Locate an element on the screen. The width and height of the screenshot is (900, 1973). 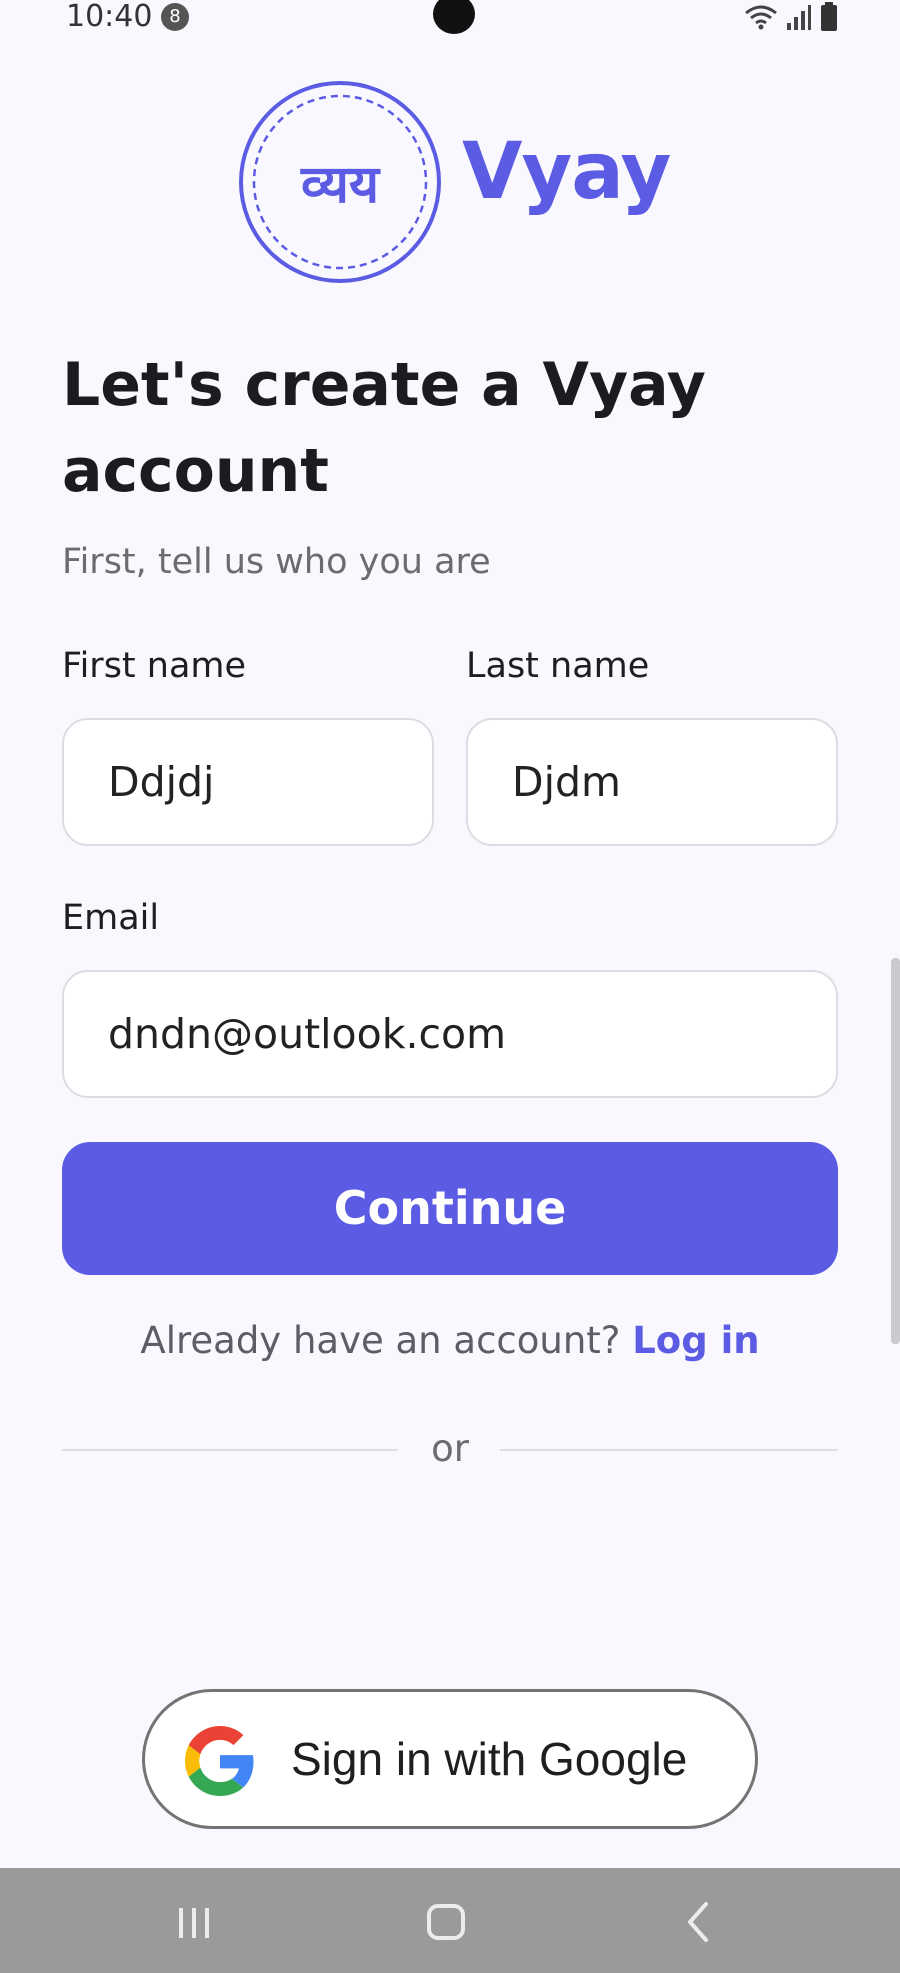
status-time: 10:40 is located at coordinates (109, 17).